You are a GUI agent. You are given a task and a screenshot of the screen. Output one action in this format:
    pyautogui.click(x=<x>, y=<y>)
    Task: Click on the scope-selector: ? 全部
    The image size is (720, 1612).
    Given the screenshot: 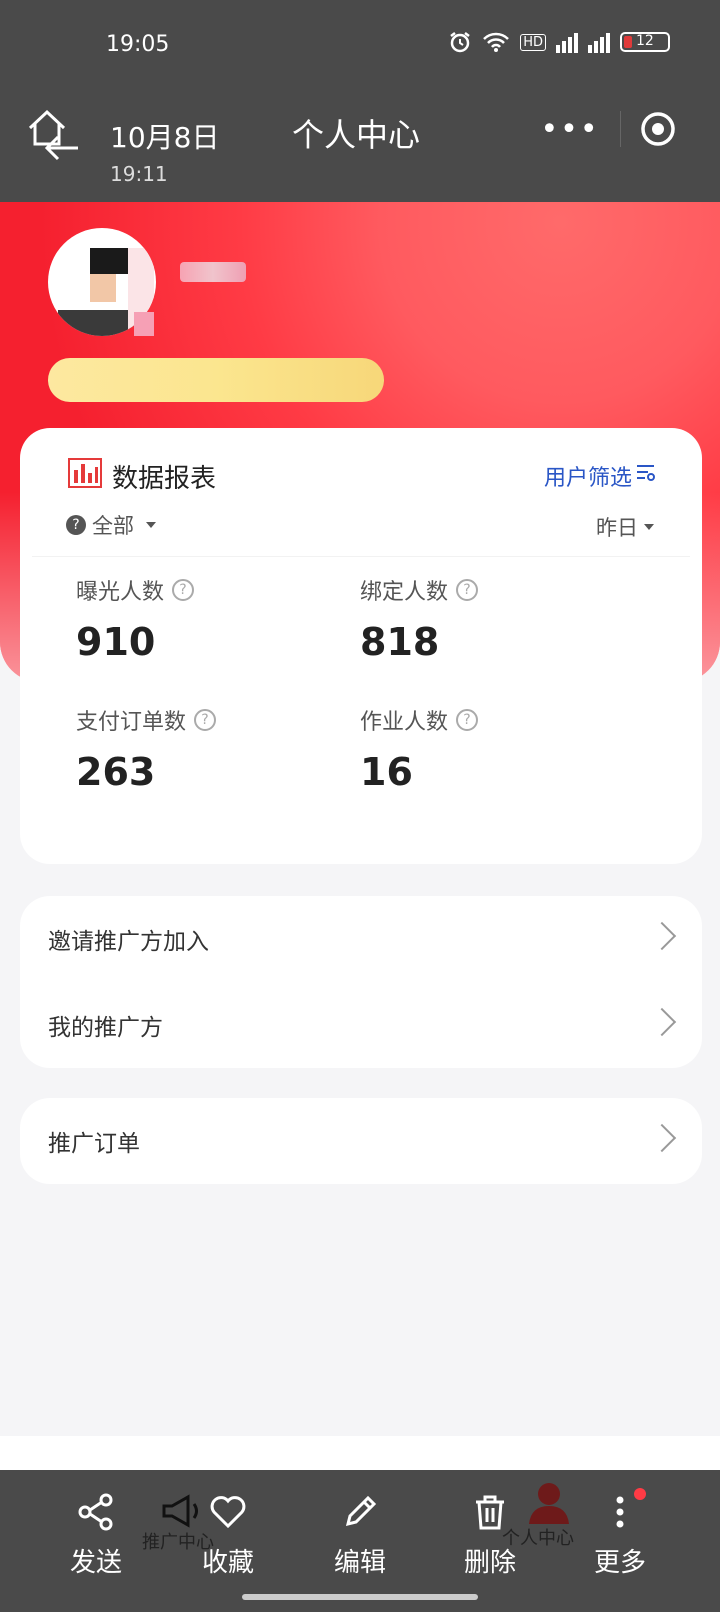 What is the action you would take?
    pyautogui.click(x=111, y=525)
    